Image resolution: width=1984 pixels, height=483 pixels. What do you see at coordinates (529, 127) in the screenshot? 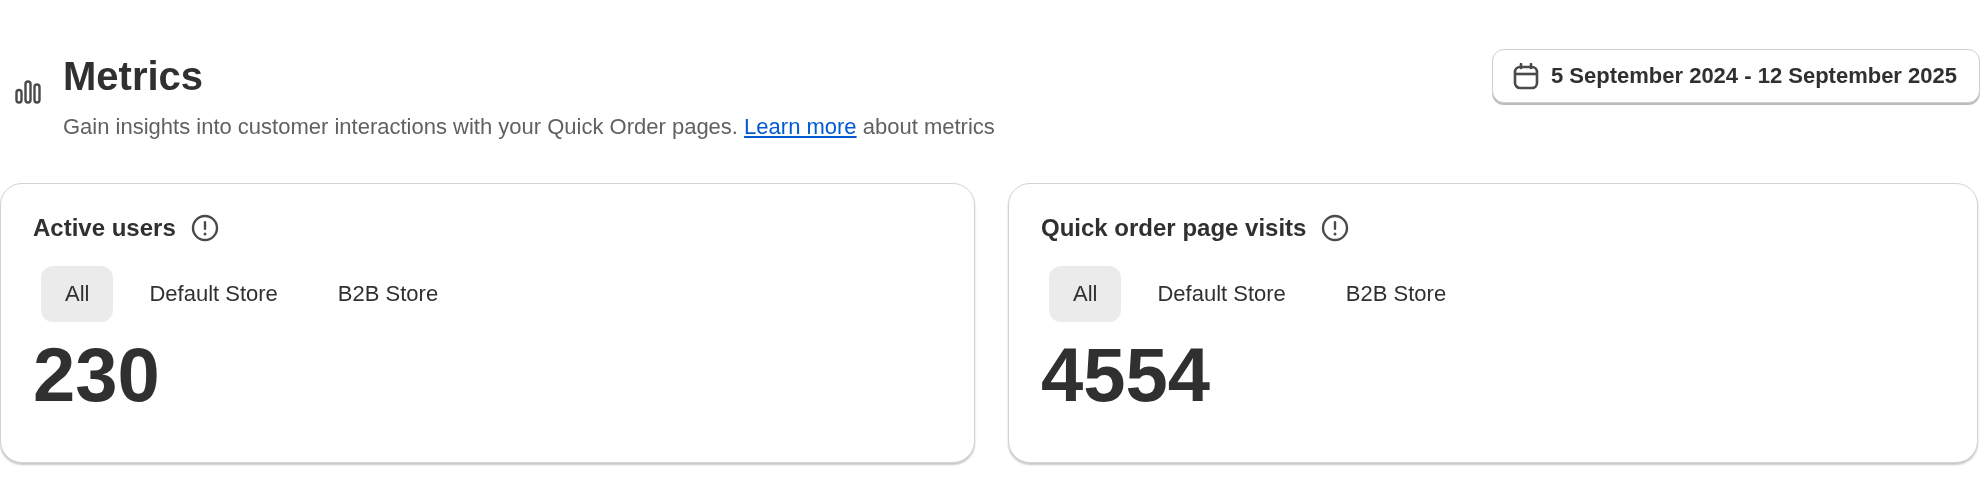
I see `page-description: Gain insights into customer interactions with your Quick Order pages. Learn more about metrics` at bounding box center [529, 127].